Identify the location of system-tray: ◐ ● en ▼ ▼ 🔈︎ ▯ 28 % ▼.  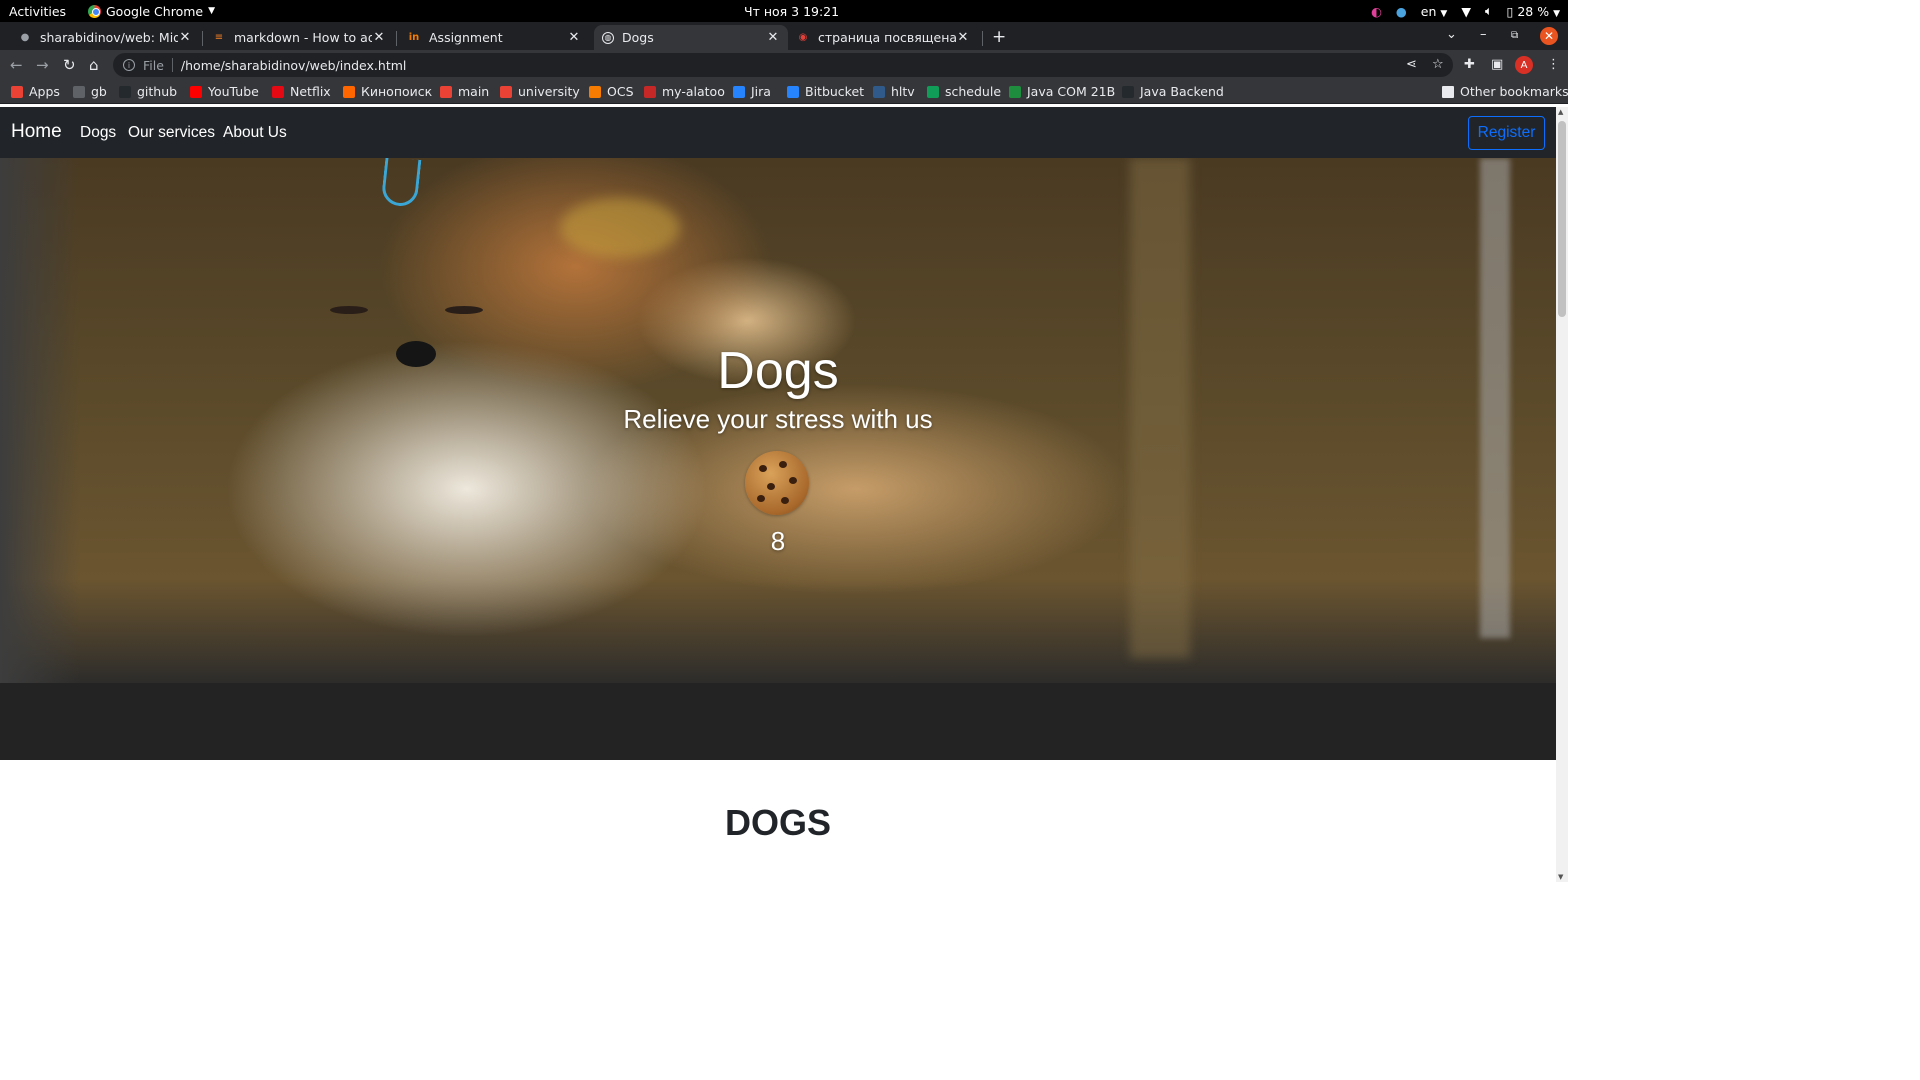
(1465, 11).